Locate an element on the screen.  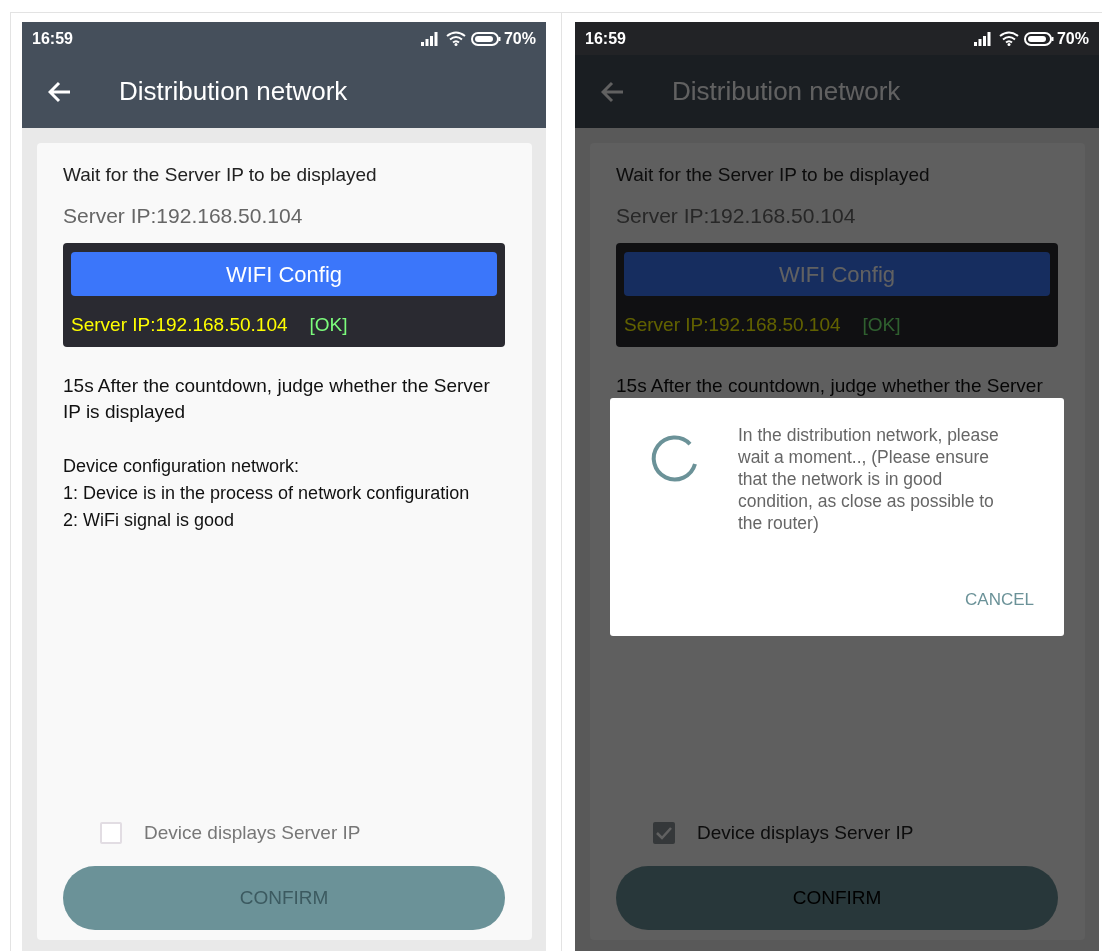
cancel-button: CANCEL is located at coordinates (999, 599).